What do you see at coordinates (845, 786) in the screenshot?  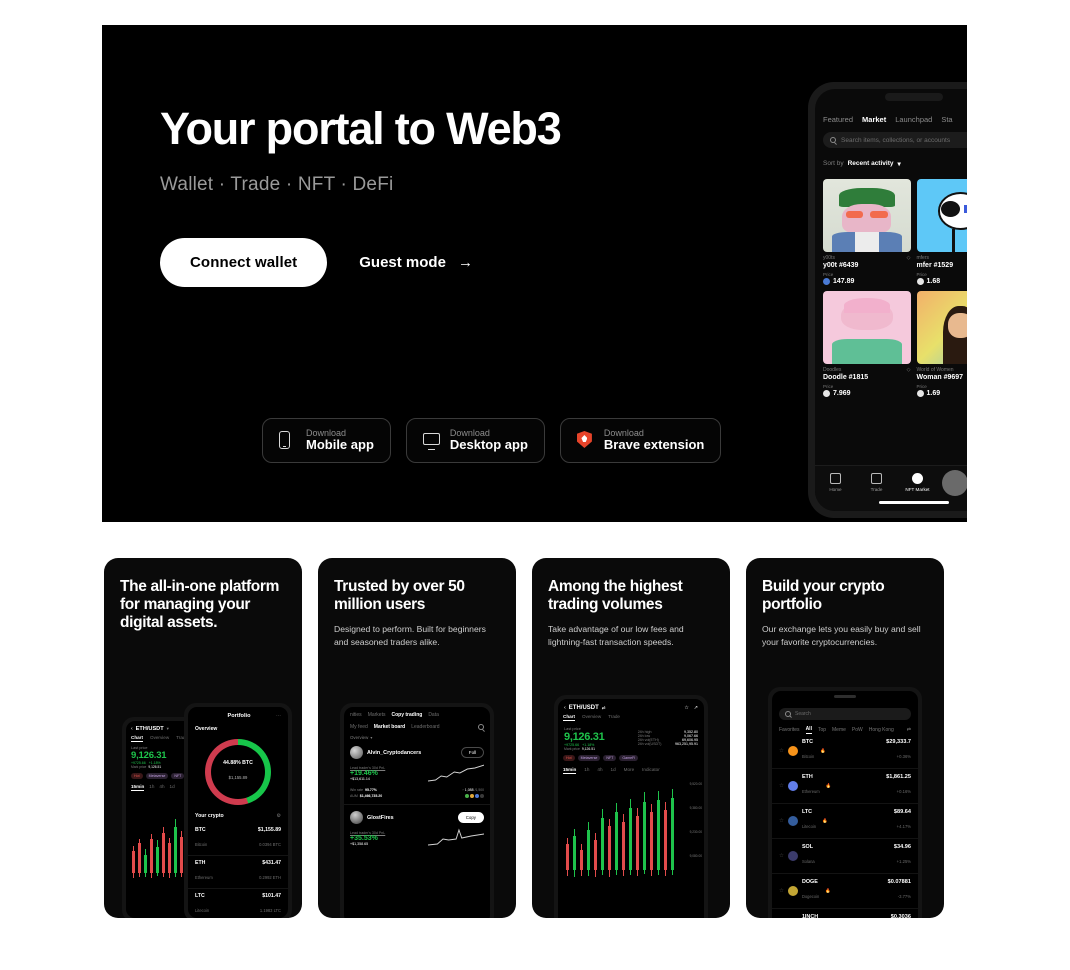 I see `asset-row: ☆ ETH Ethereum 🔥 $1,861.25 +0.16%` at bounding box center [845, 786].